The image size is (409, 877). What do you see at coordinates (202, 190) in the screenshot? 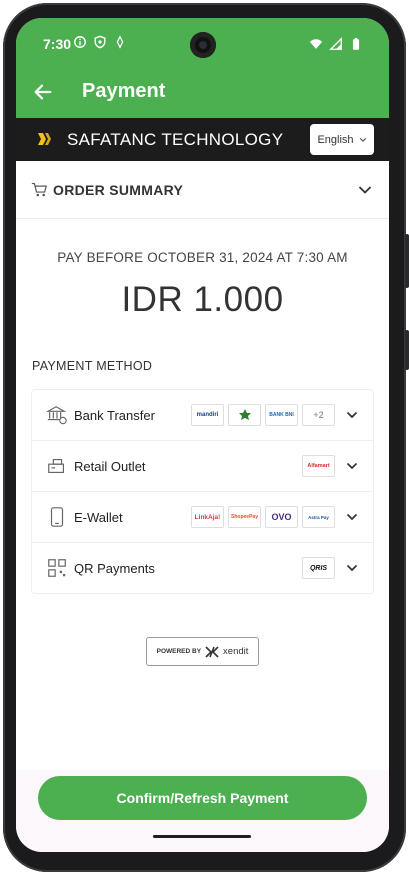
I see `order-summary-toggle: ORDER SUMMARY` at bounding box center [202, 190].